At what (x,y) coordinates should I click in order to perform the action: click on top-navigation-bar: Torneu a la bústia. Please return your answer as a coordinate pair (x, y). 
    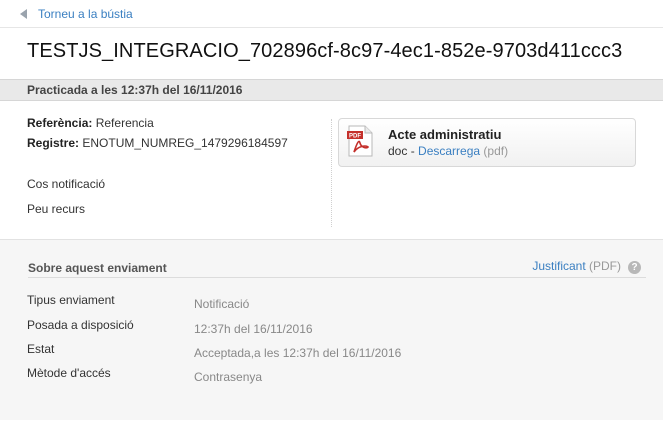
    Looking at the image, I should click on (331, 14).